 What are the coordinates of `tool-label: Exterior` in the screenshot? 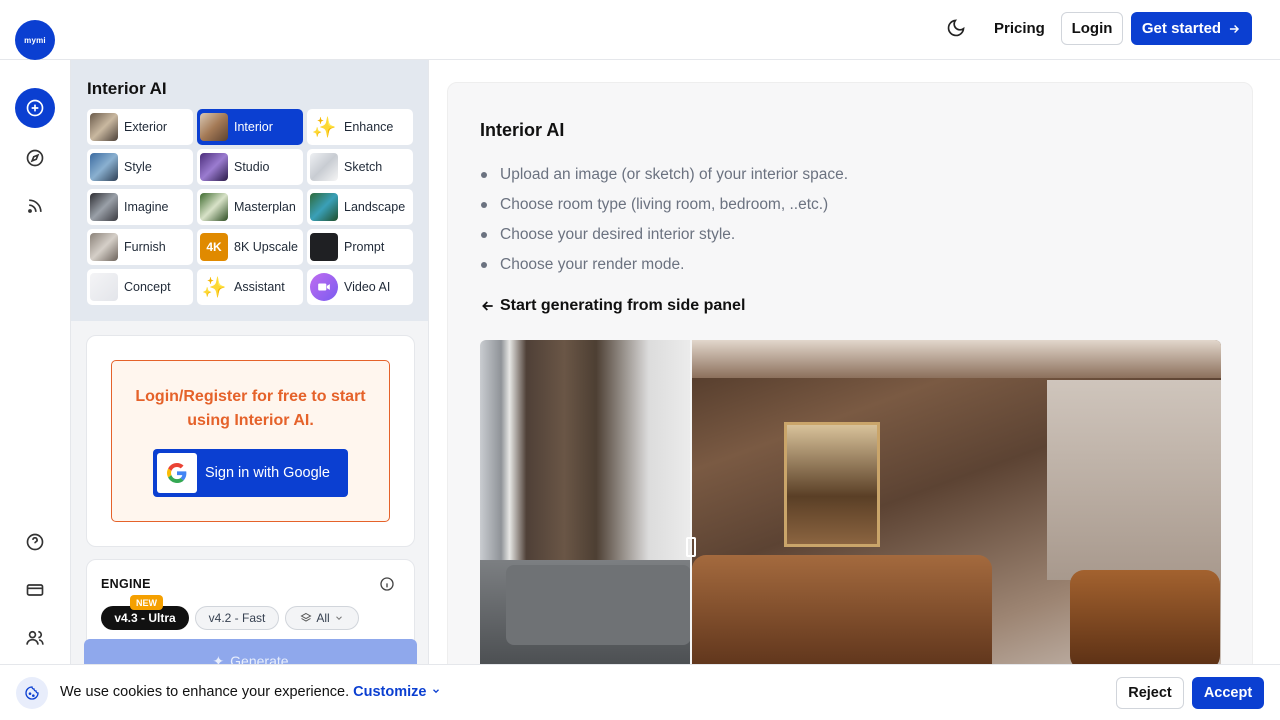 It's located at (146, 127).